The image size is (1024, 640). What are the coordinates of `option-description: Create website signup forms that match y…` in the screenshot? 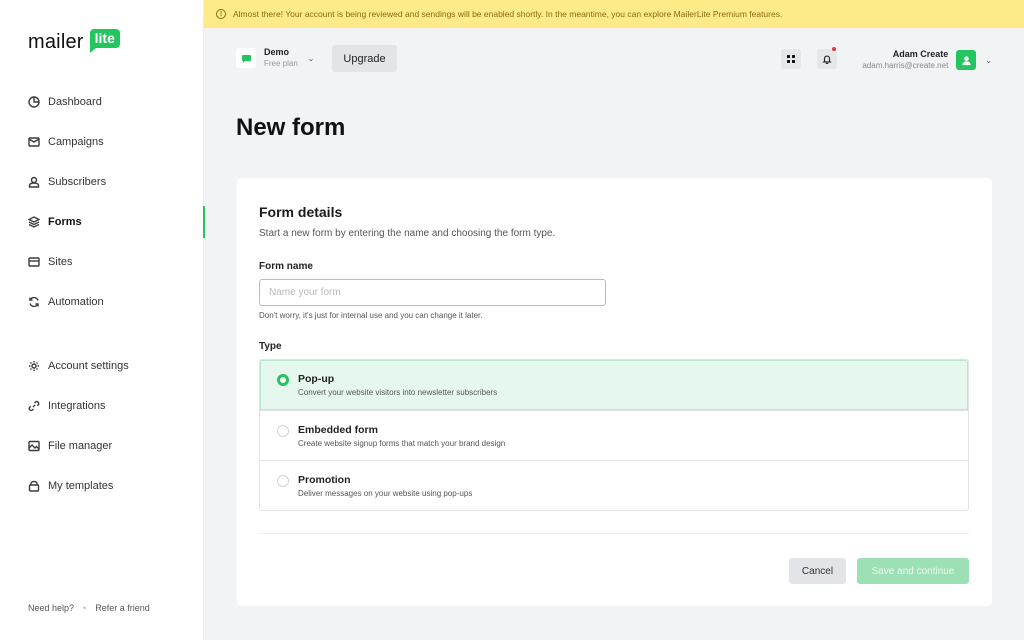 It's located at (402, 443).